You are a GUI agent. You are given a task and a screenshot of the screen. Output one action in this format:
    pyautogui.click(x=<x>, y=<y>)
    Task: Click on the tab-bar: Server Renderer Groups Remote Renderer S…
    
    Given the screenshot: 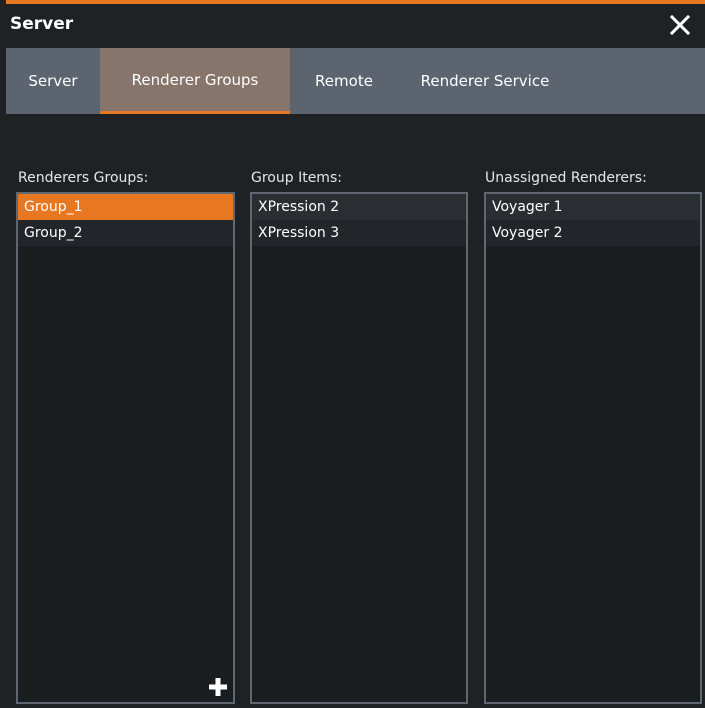 What is the action you would take?
    pyautogui.click(x=355, y=81)
    